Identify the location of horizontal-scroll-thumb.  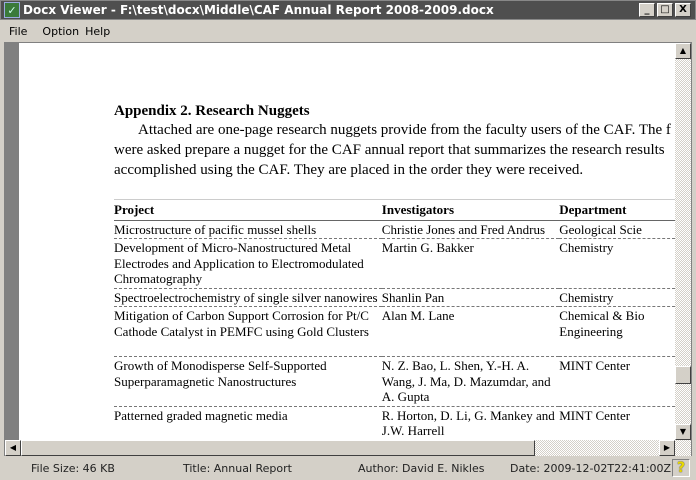
(278, 448).